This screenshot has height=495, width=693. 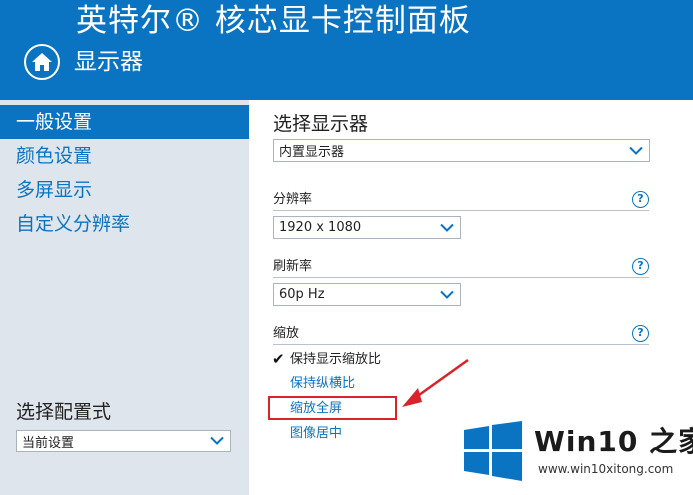 I want to click on refresh-rate-select: 60p Hz, so click(x=367, y=294).